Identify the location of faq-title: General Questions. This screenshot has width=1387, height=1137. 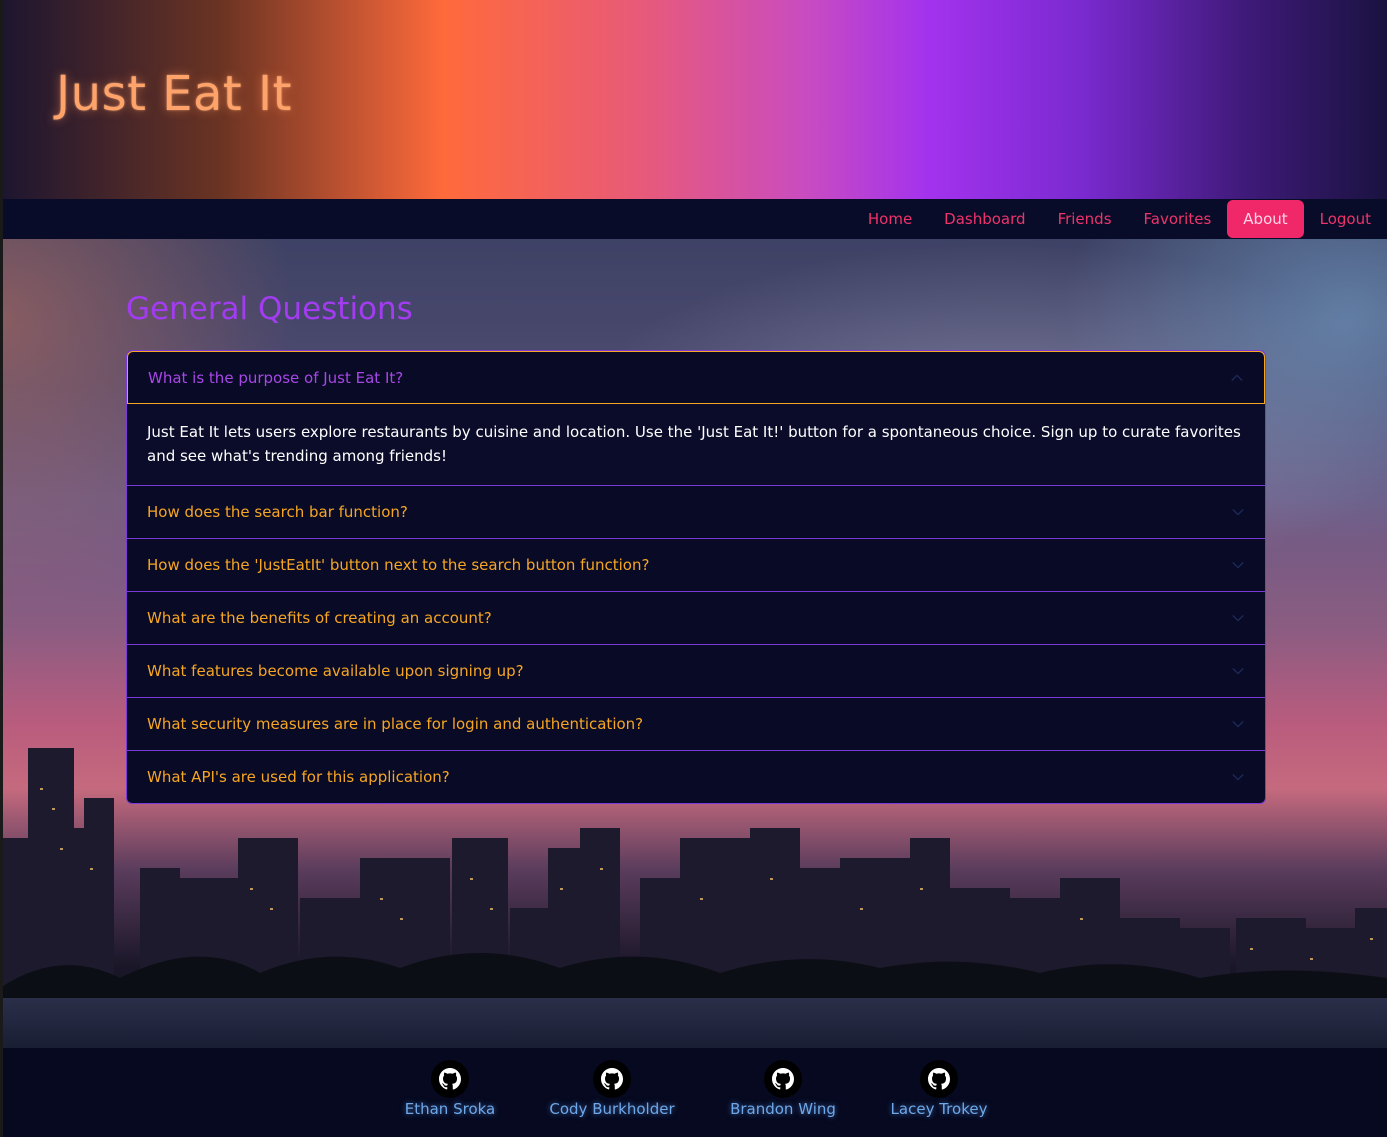
(269, 309).